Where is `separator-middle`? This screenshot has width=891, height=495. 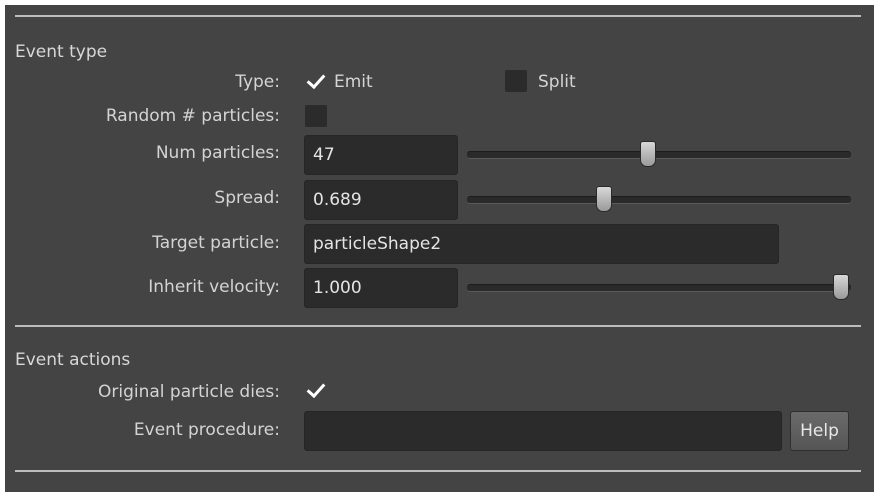
separator-middle is located at coordinates (438, 326).